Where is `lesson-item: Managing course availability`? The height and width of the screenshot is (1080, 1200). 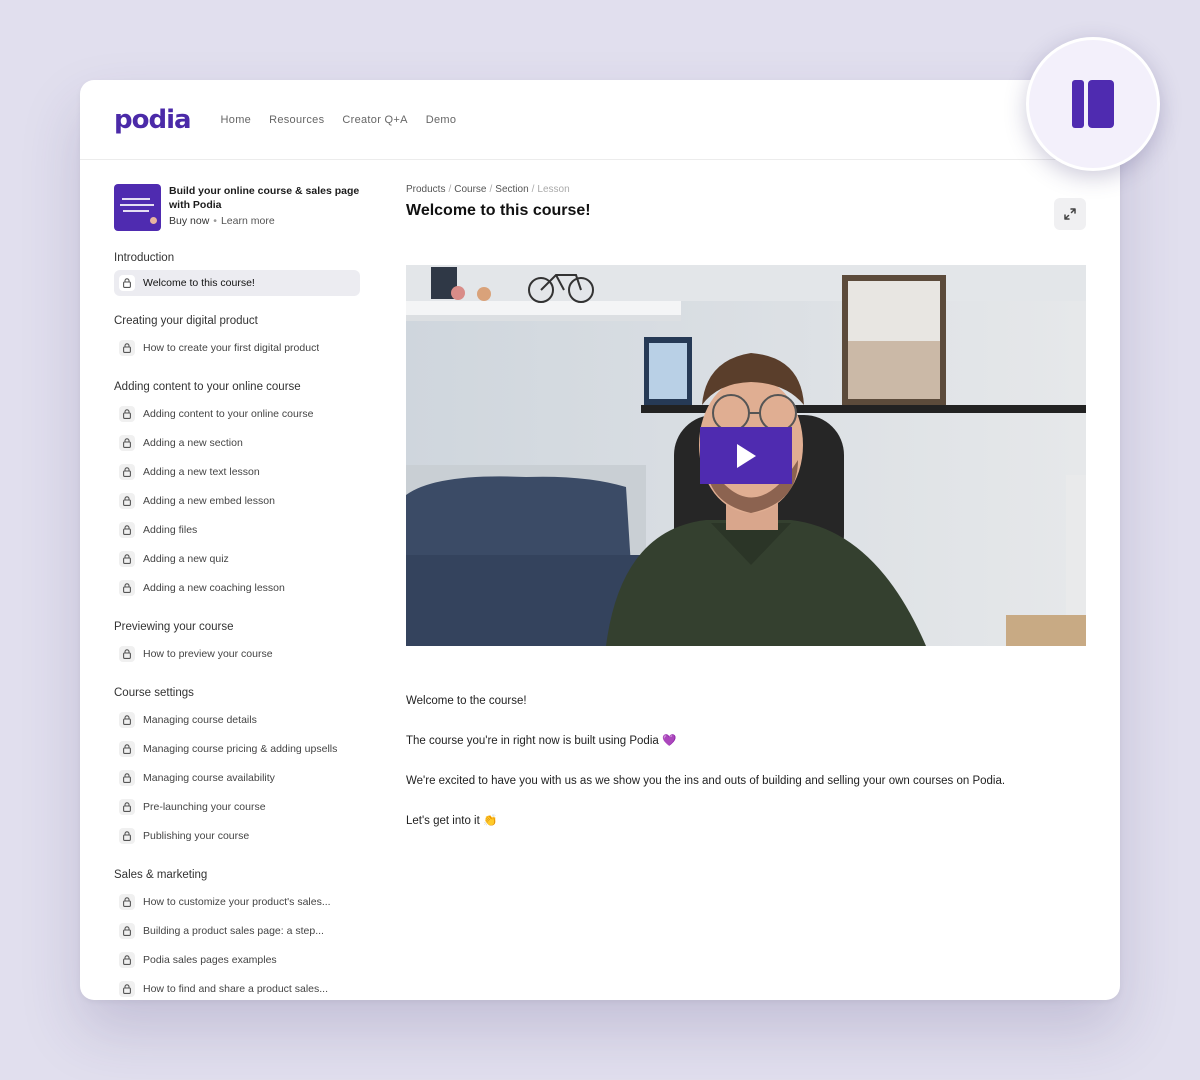 lesson-item: Managing course availability is located at coordinates (237, 777).